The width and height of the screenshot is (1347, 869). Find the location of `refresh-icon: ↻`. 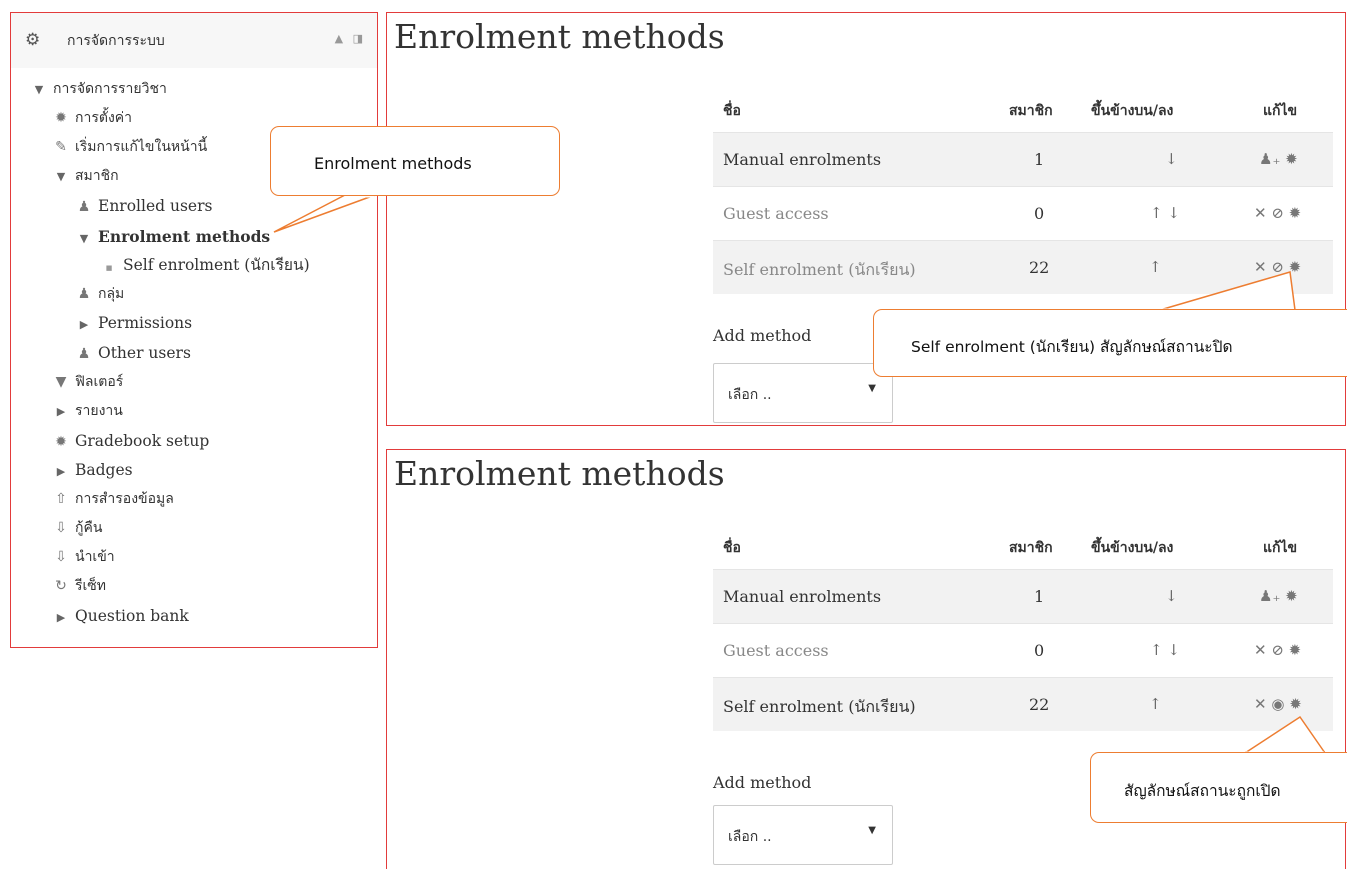

refresh-icon: ↻ is located at coordinates (61, 586).